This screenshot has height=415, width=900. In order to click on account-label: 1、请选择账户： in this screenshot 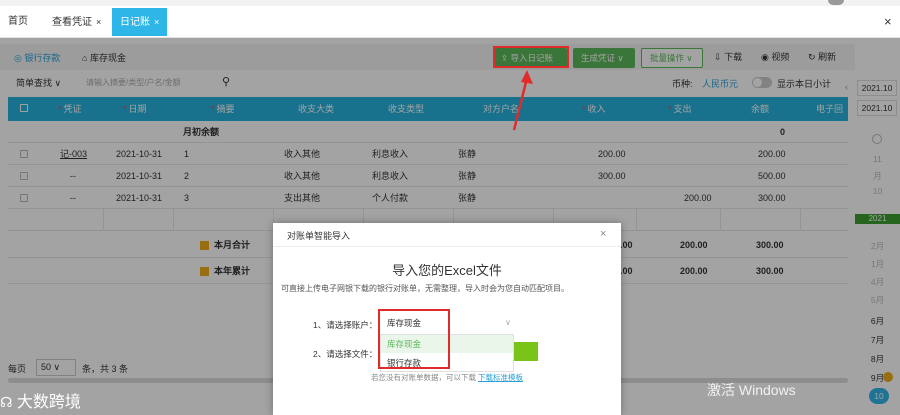, I will do `click(345, 325)`.